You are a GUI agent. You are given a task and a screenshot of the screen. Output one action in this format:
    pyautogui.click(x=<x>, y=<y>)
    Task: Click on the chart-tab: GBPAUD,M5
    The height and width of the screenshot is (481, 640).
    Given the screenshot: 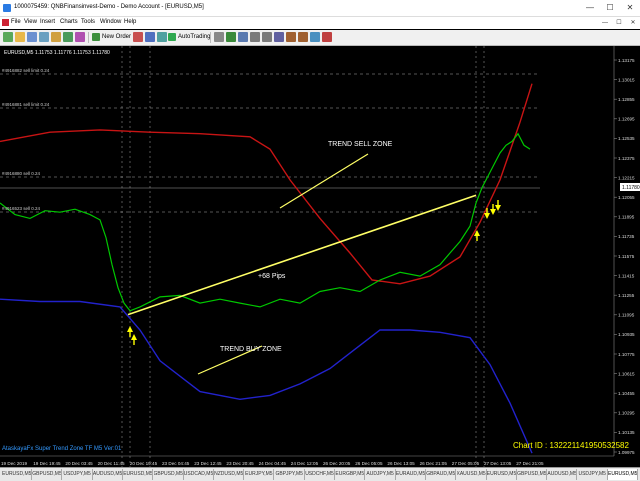 What is the action you would take?
    pyautogui.click(x=441, y=474)
    